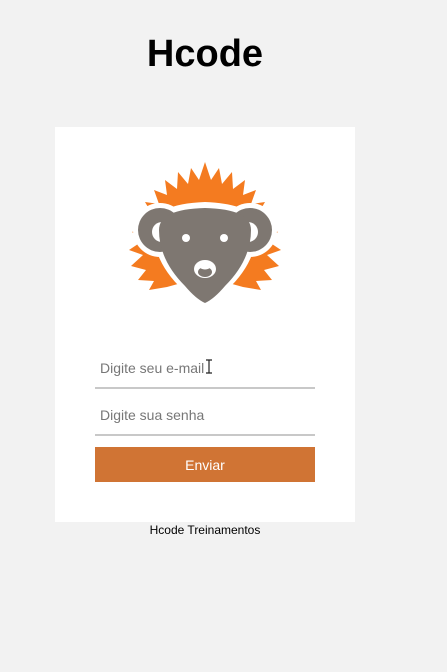  I want to click on page-title: Hcode, so click(205, 54).